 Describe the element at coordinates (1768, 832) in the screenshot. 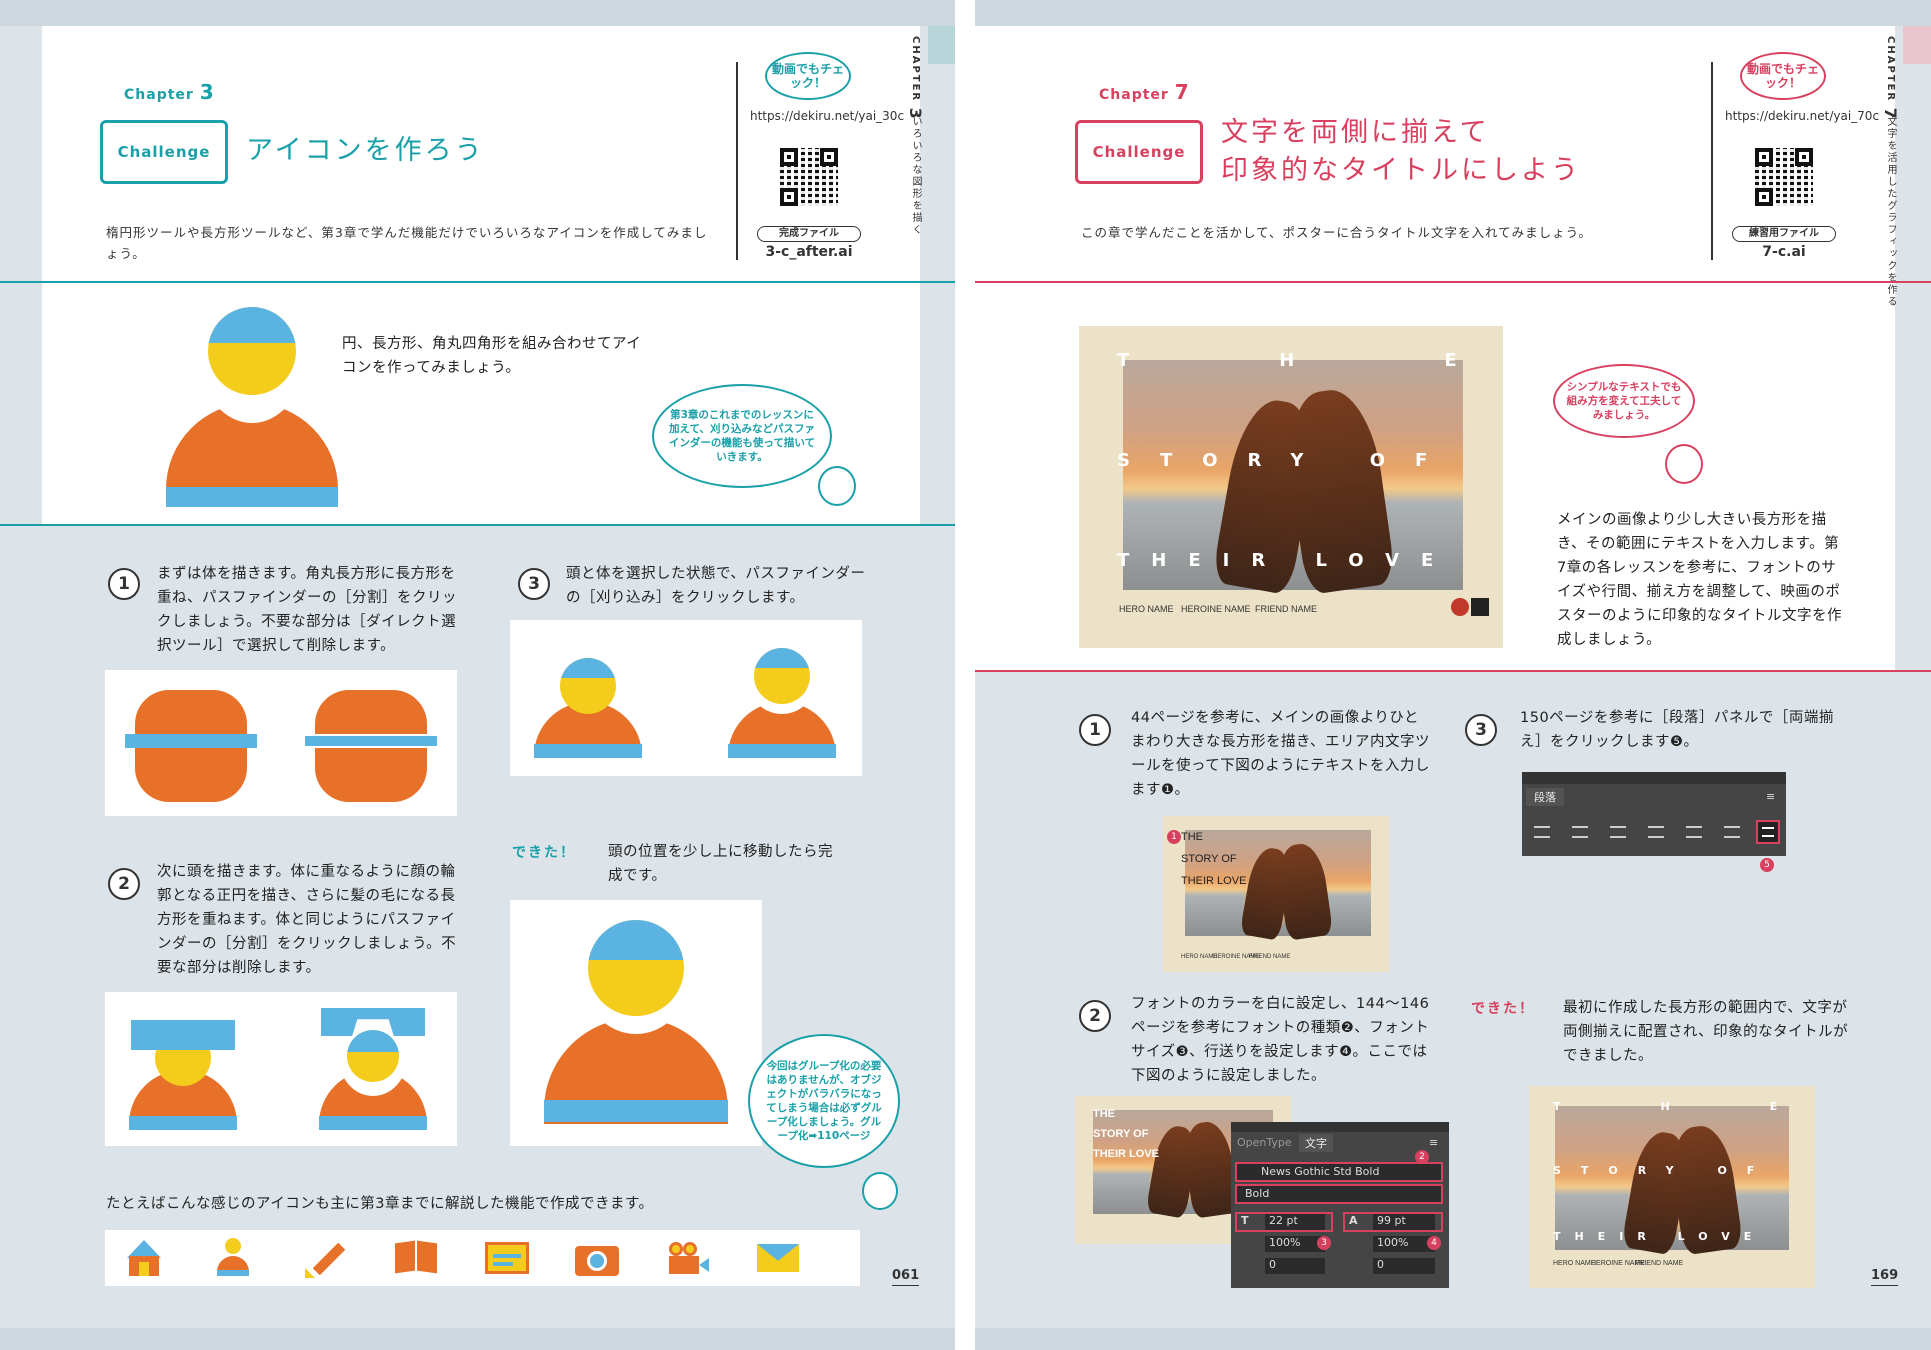

I see `justify-all-button` at that location.